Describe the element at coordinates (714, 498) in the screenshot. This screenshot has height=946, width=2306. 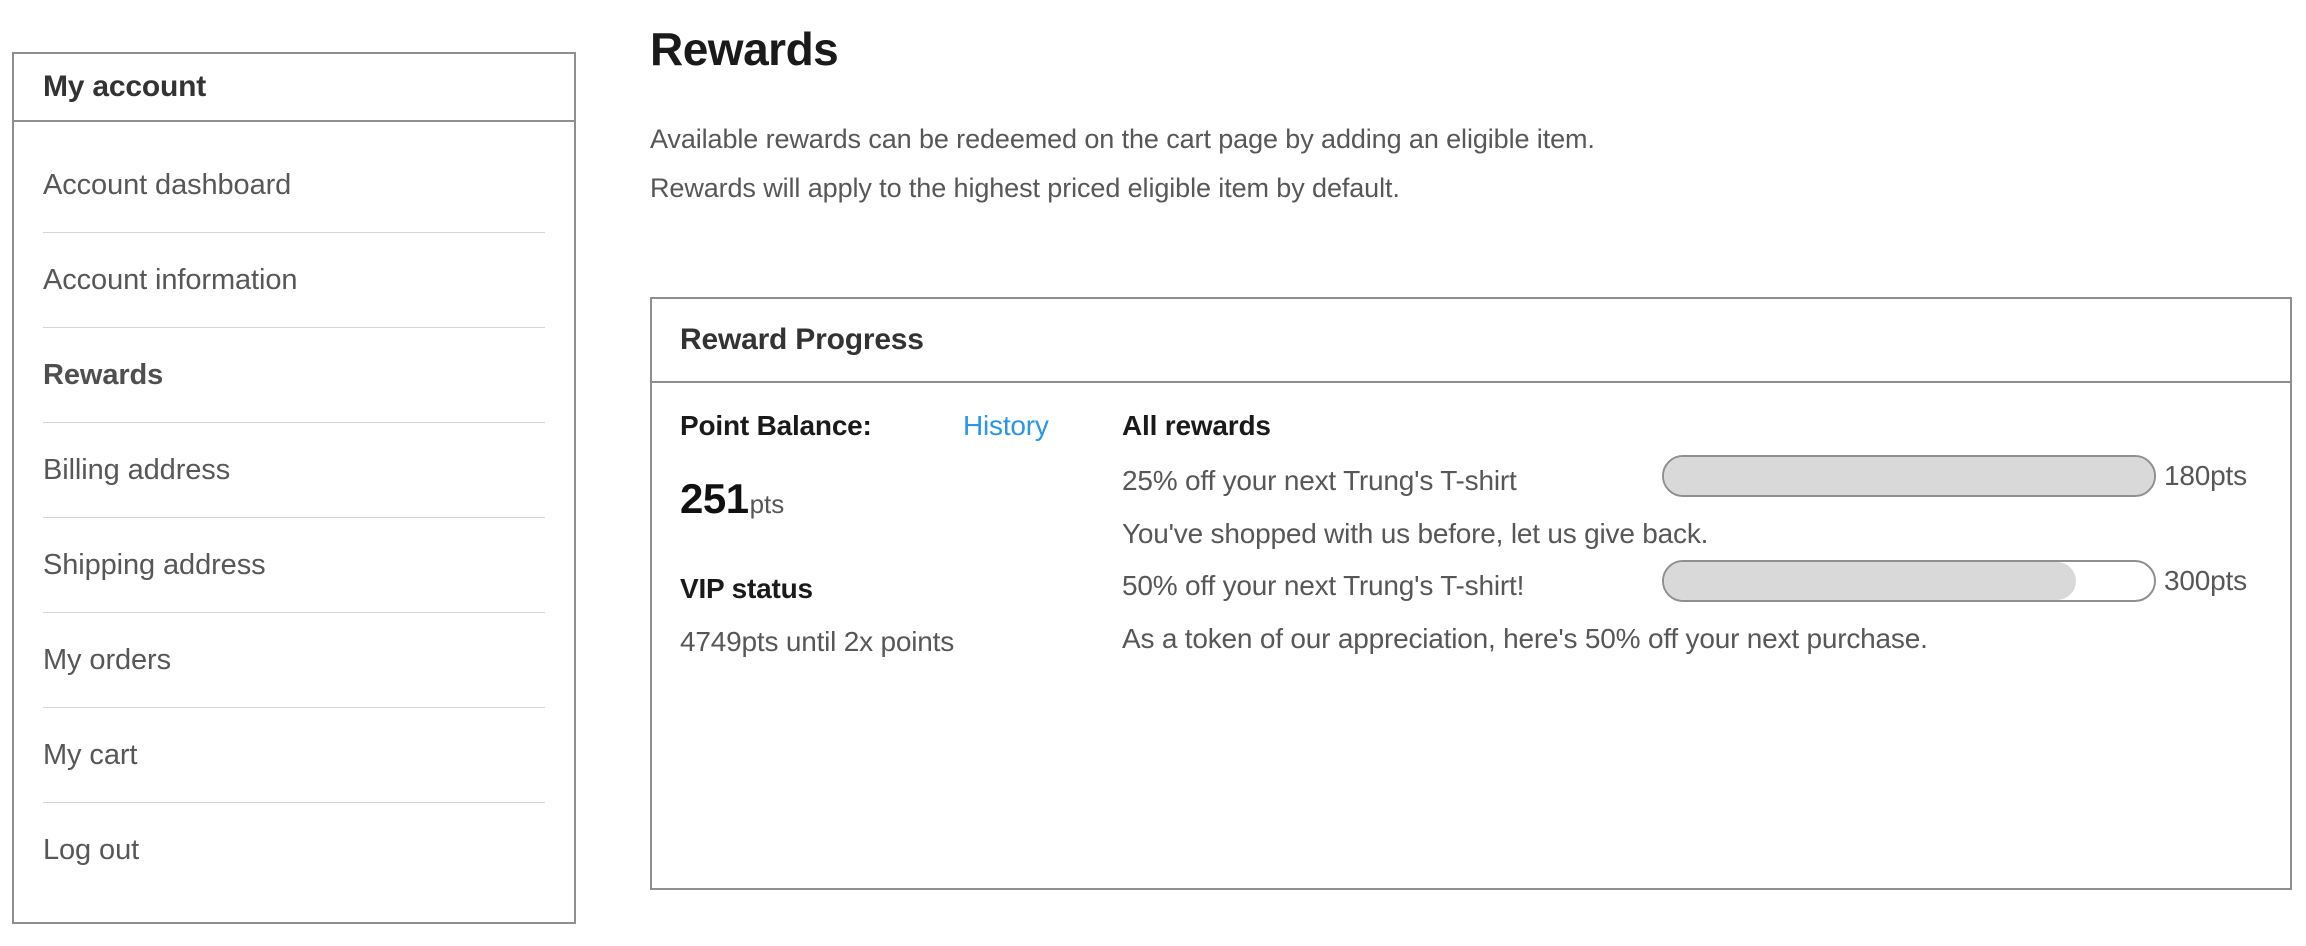
I see `point-balance-number: 251` at that location.